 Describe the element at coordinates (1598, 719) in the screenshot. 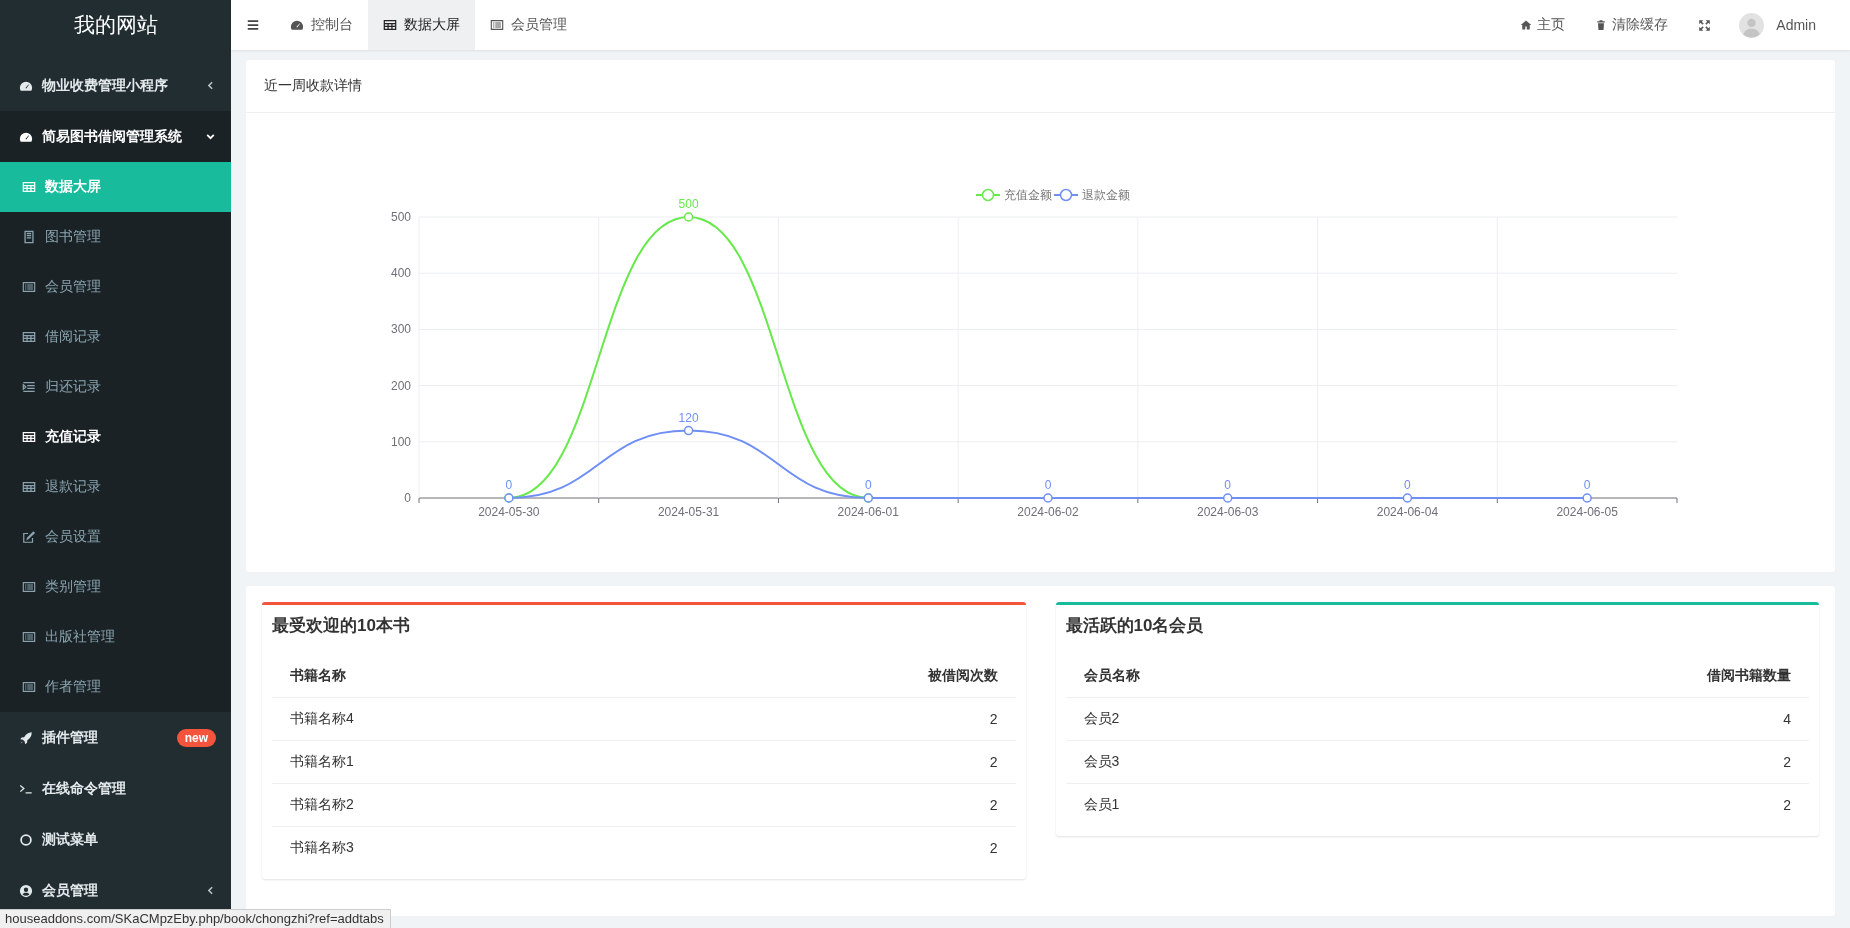

I see `table-cell: 4` at that location.